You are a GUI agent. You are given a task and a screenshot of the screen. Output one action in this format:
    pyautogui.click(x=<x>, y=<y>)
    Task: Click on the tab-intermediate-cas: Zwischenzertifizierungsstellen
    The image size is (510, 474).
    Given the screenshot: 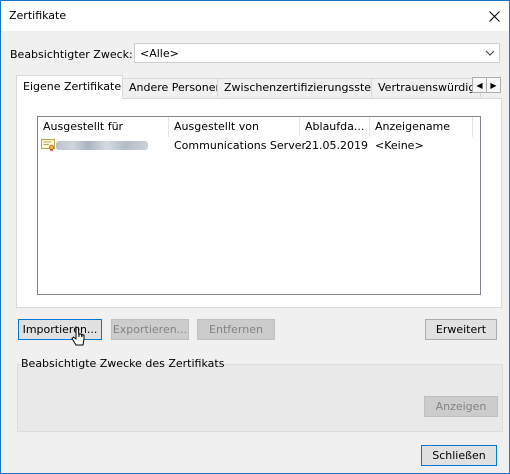 What is the action you would take?
    pyautogui.click(x=304, y=87)
    